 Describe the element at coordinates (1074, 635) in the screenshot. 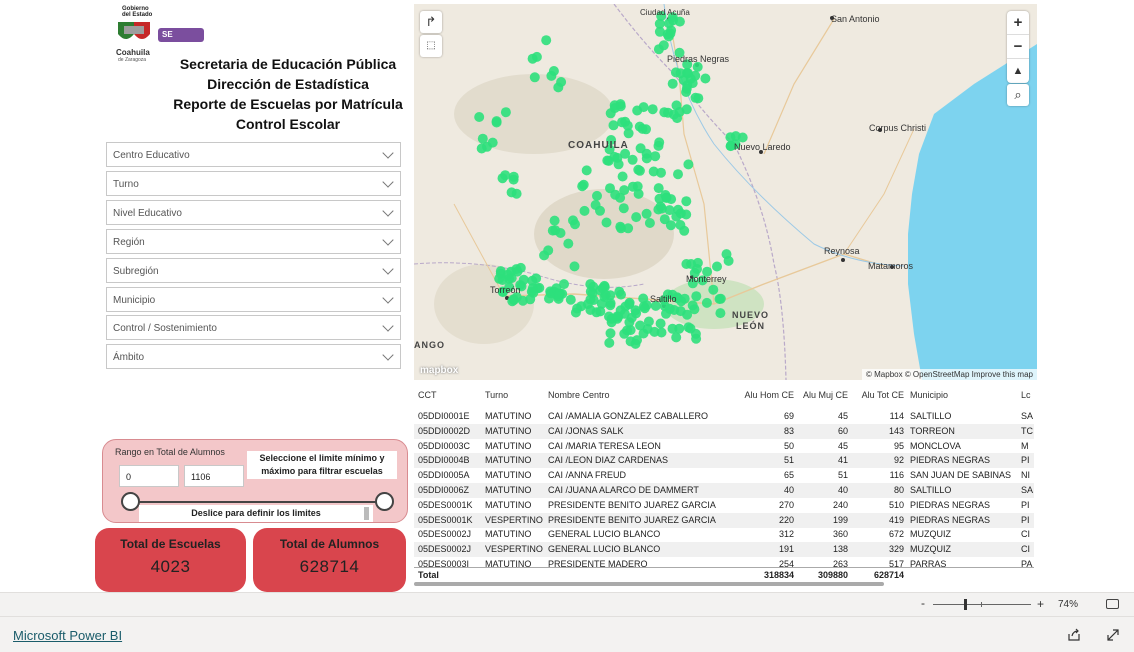

I see `share-icon` at that location.